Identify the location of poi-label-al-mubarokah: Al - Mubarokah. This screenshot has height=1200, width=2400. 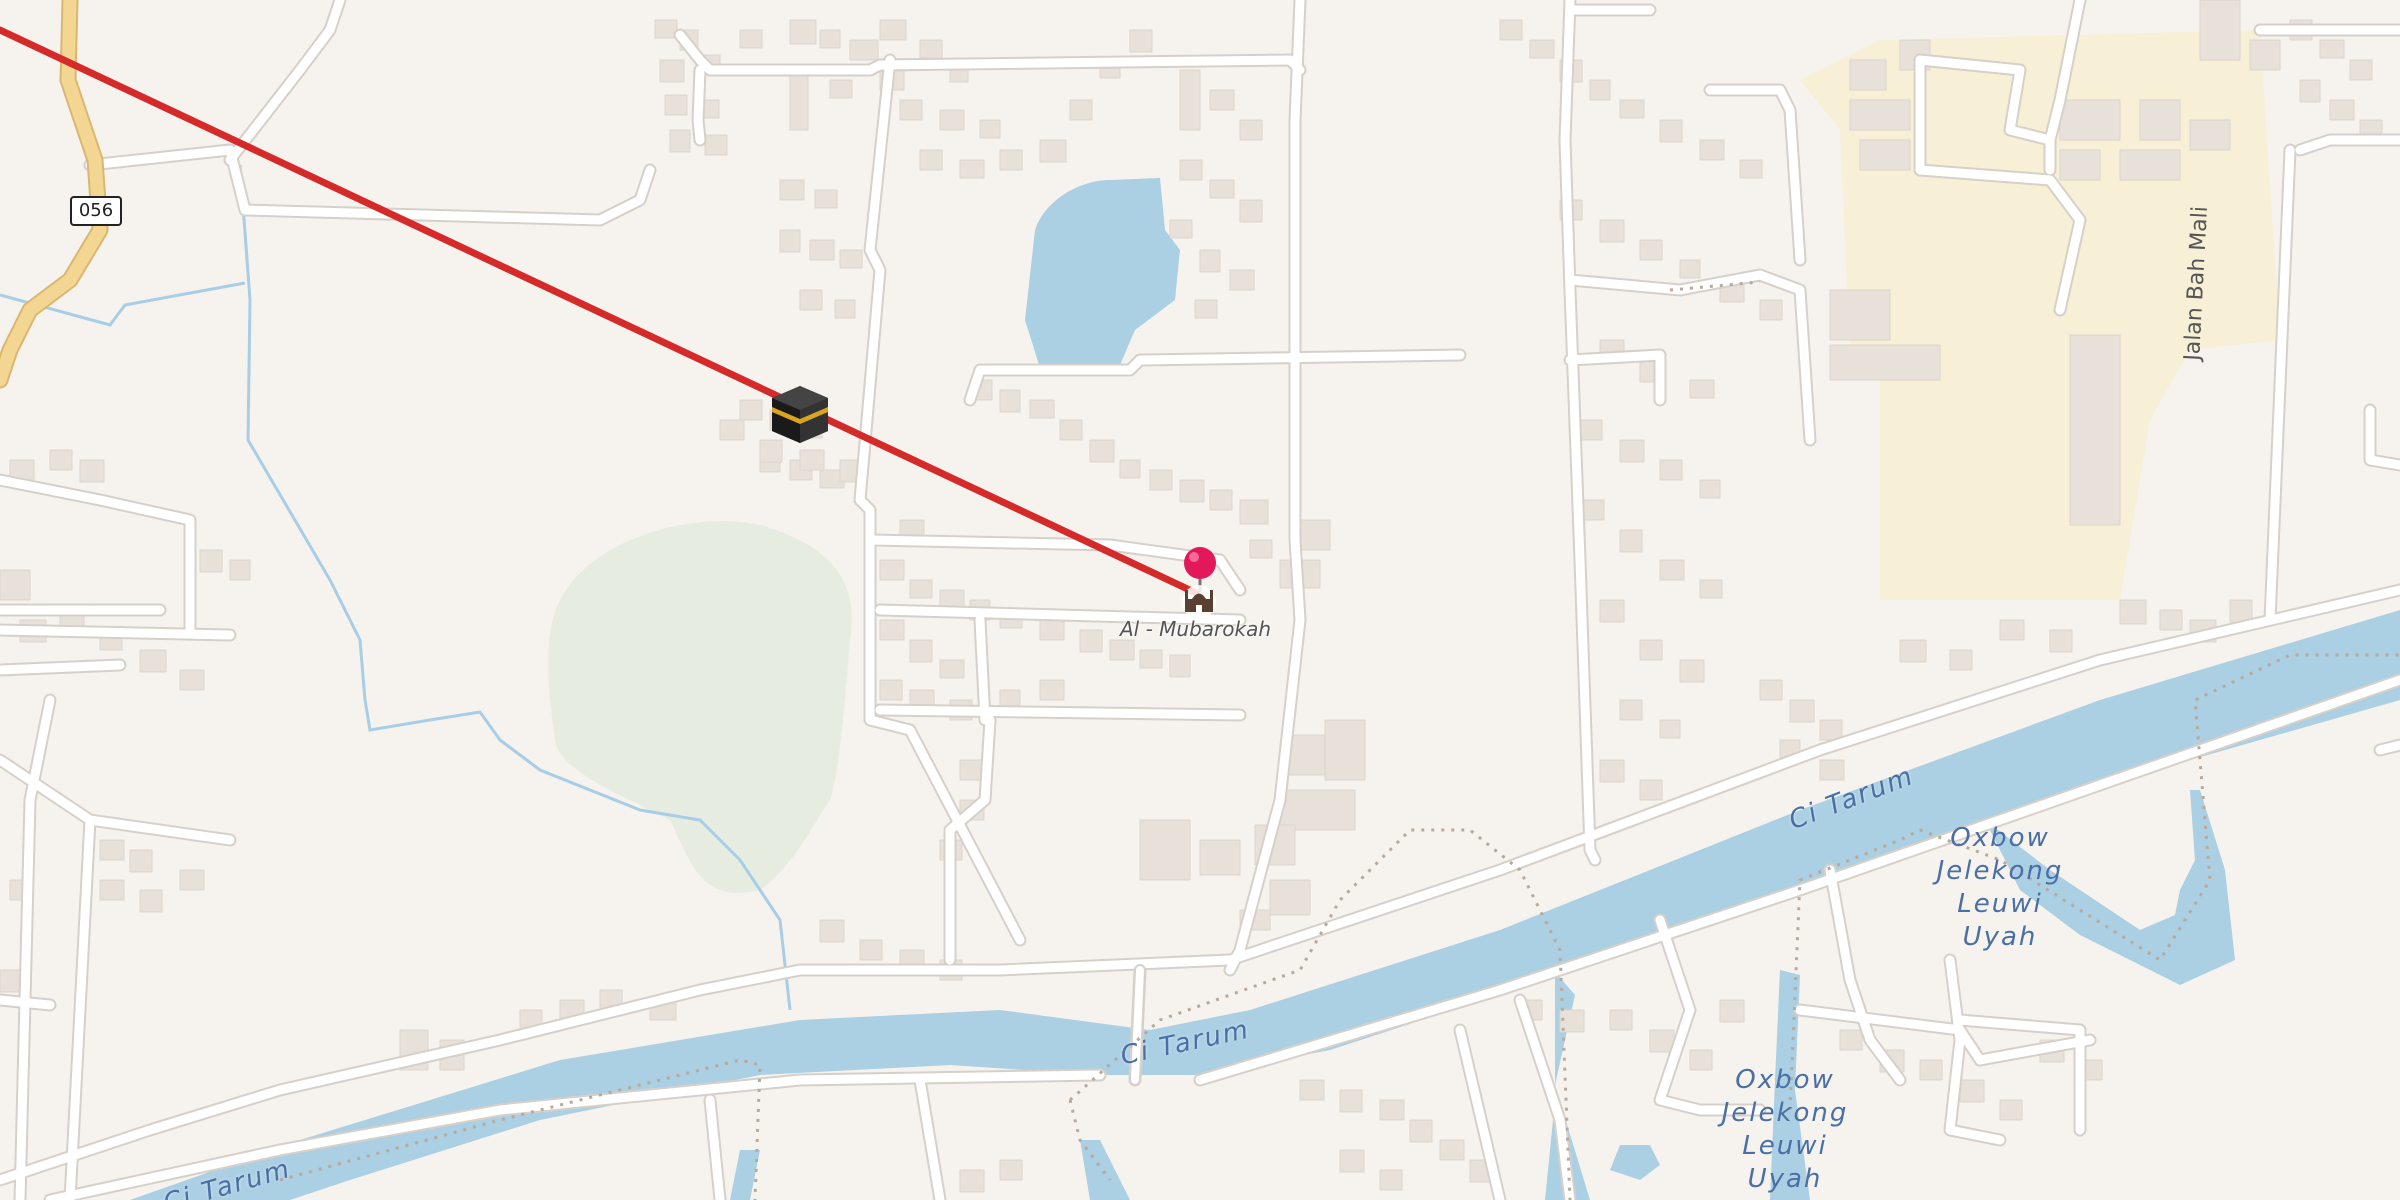
(1195, 629).